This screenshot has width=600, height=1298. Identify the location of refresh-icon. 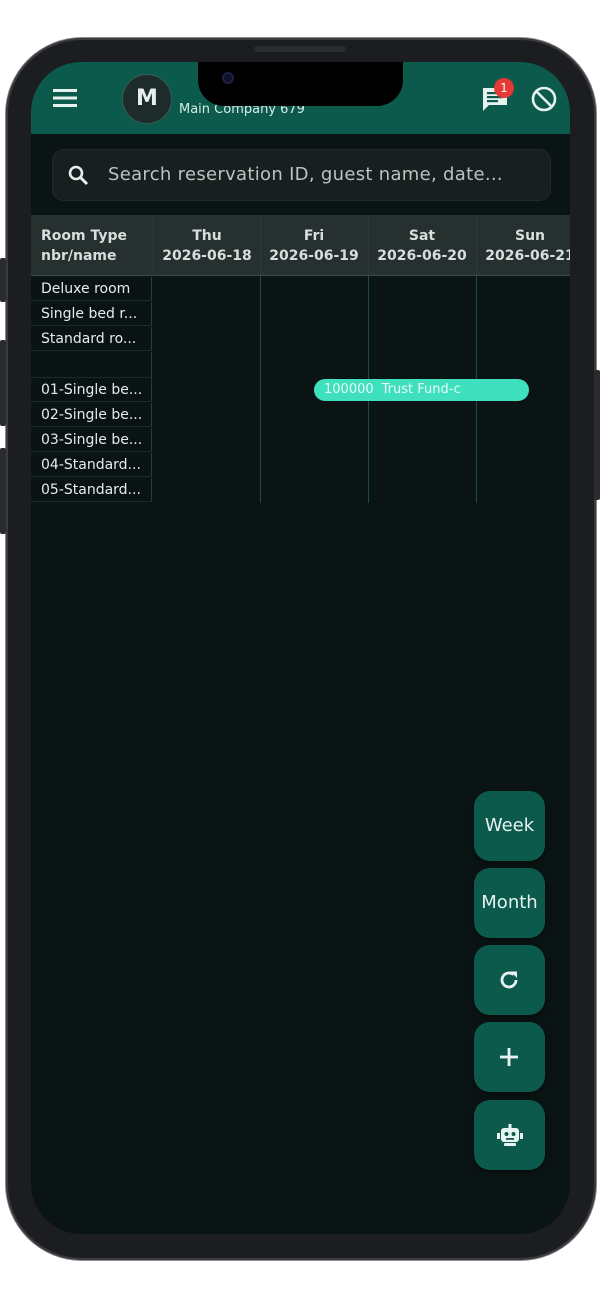
(509, 980).